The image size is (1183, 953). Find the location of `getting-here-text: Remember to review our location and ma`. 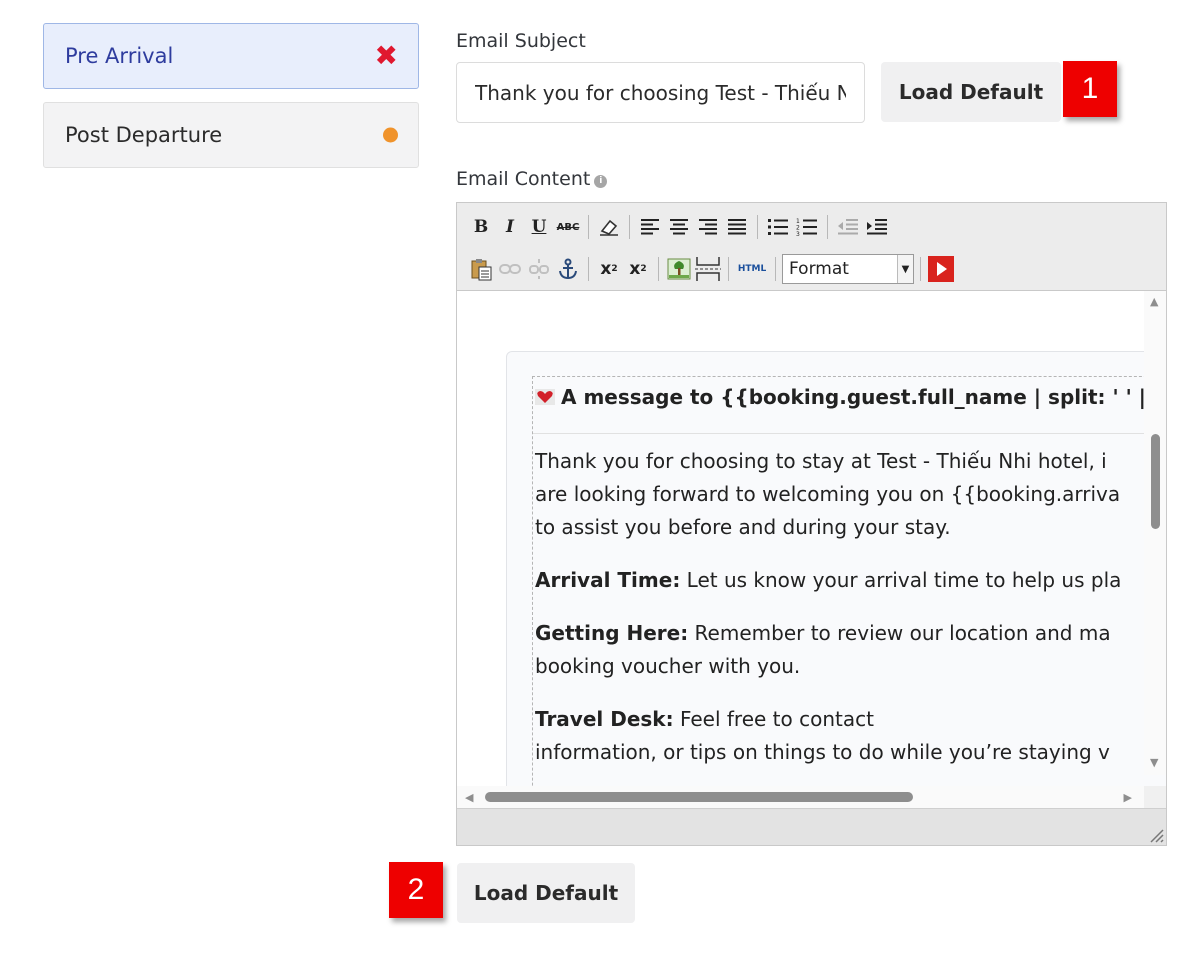

getting-here-text: Remember to review our location and ma is located at coordinates (899, 633).